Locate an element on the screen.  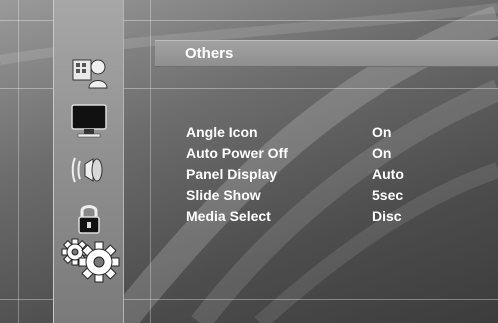
sidebar-item-language is located at coordinates (88, 72).